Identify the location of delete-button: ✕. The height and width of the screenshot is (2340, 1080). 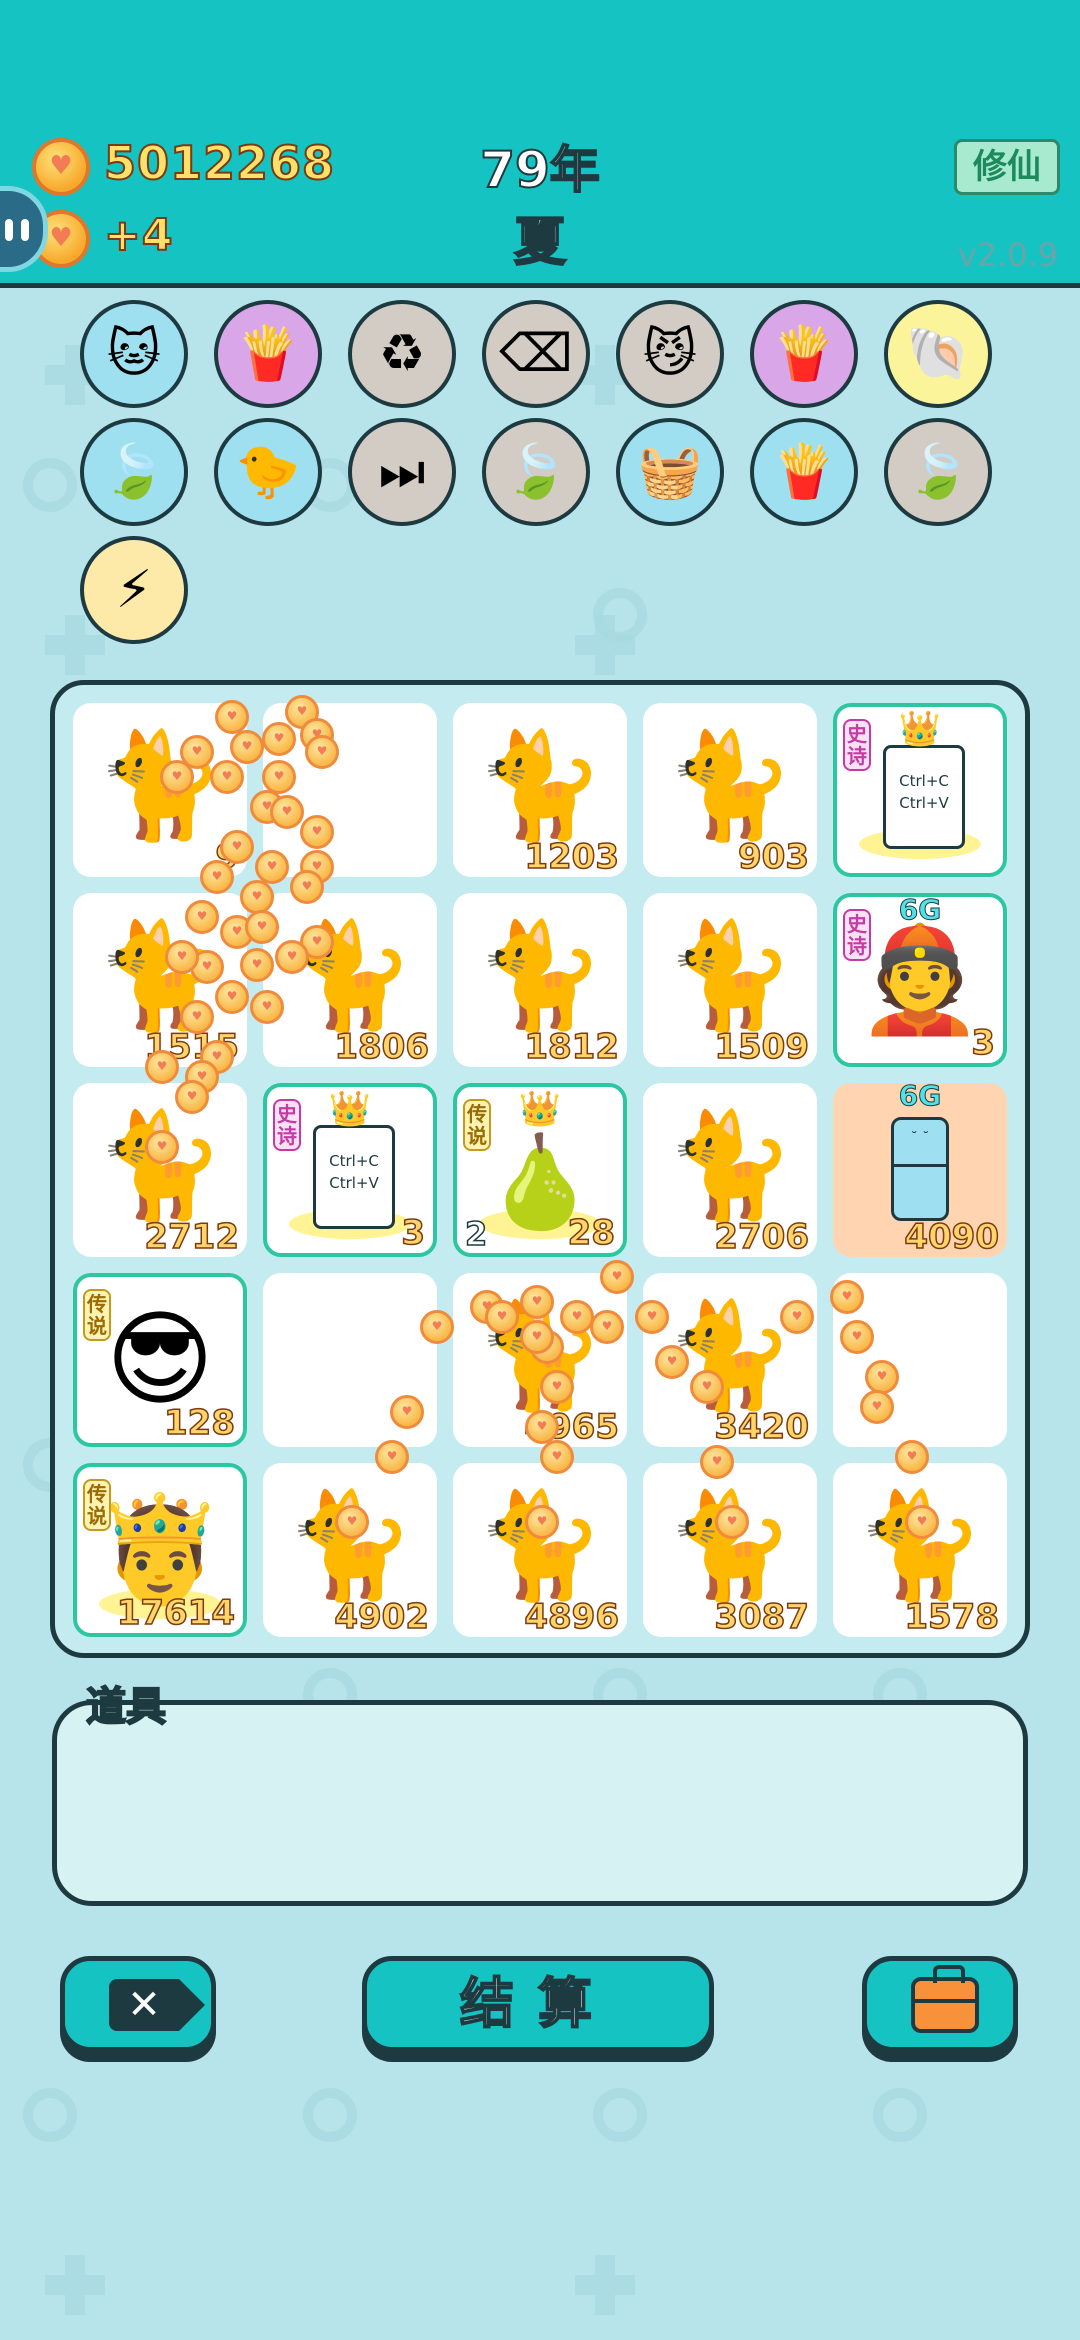
(138, 2004).